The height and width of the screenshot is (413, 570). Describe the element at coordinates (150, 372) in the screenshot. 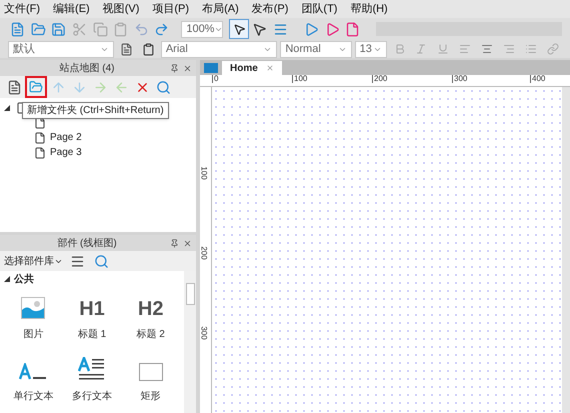

I see `rectangle-icon` at that location.